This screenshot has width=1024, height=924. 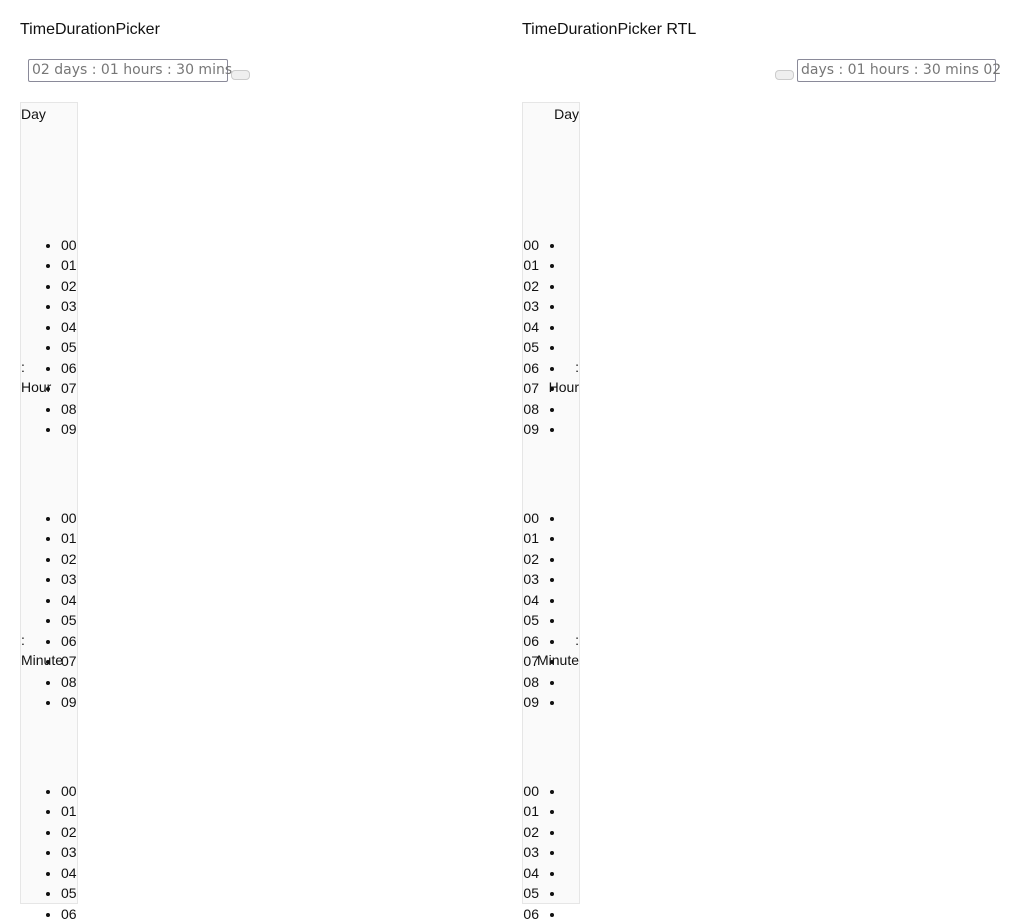 What do you see at coordinates (531, 559) in the screenshot?
I see `rtl-hour-option: 02` at bounding box center [531, 559].